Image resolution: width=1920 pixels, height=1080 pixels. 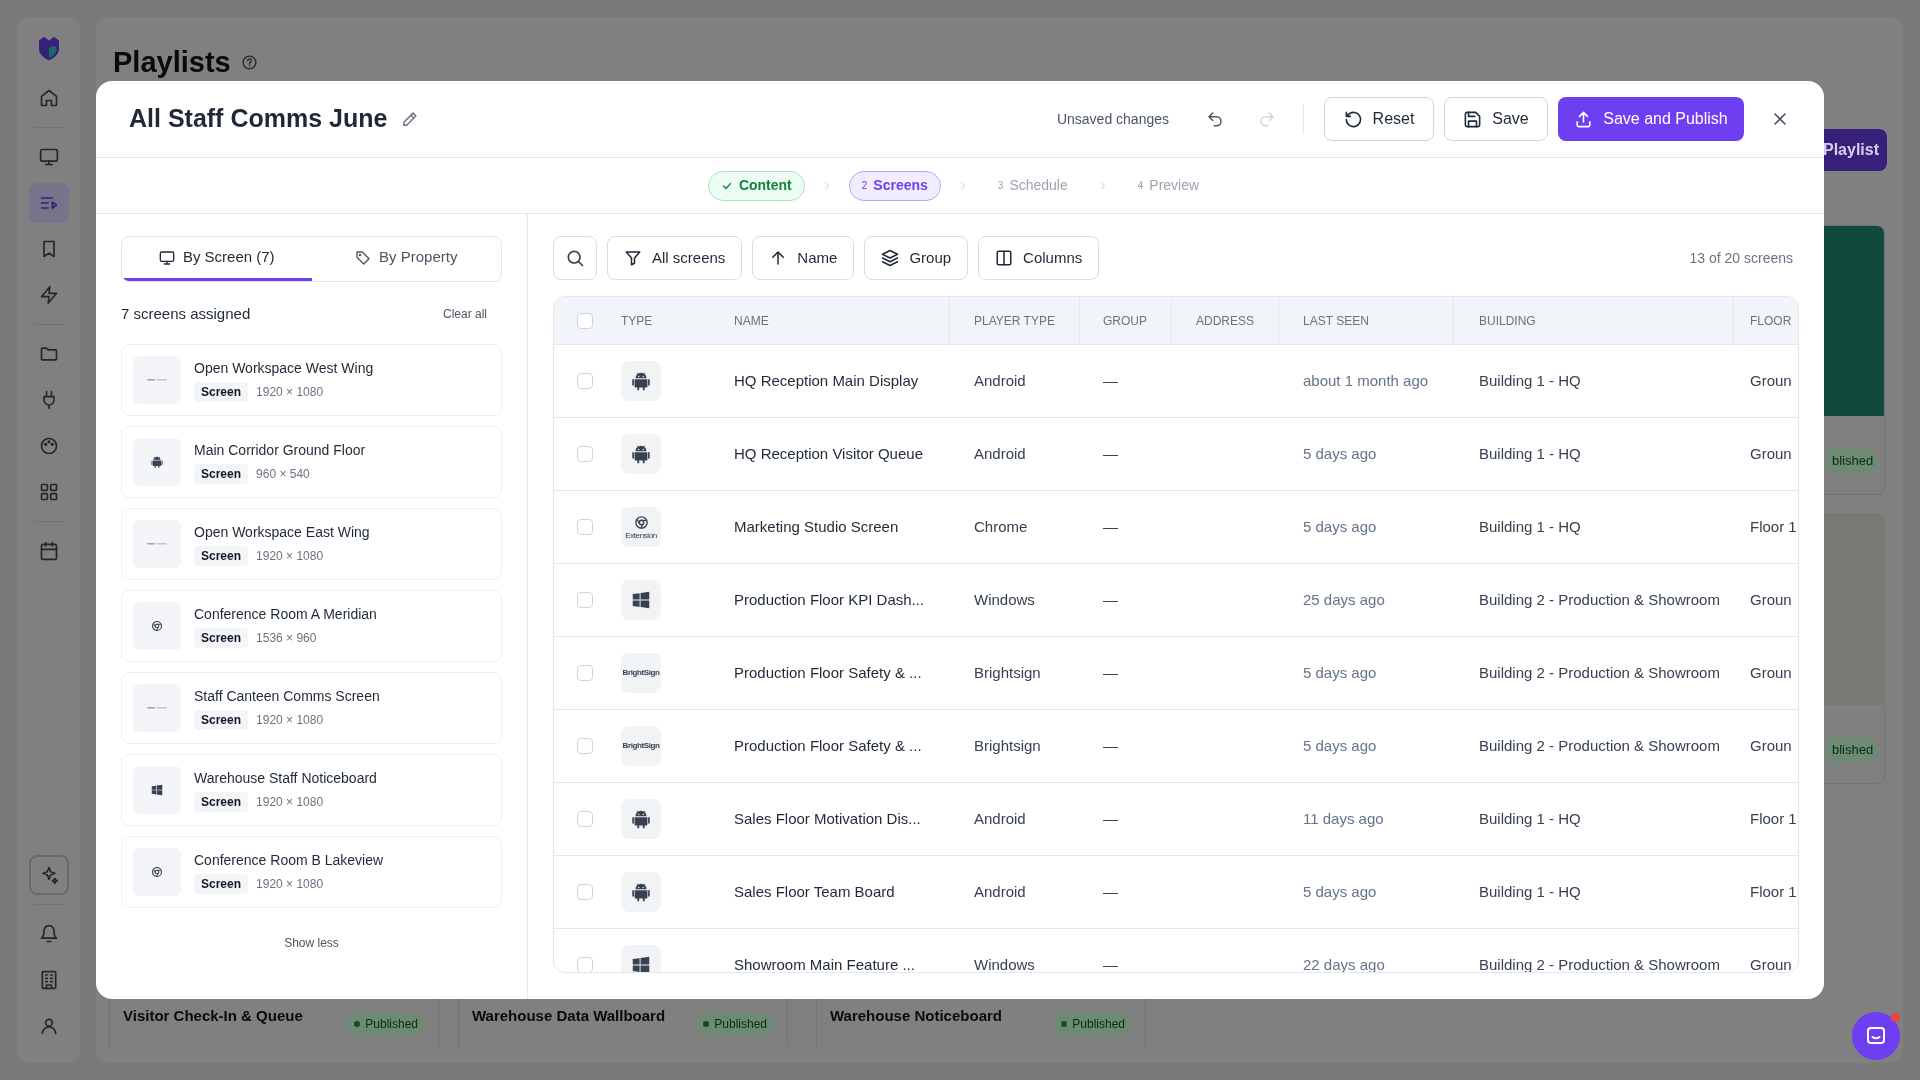 I want to click on edit-title-button, so click(x=410, y=119).